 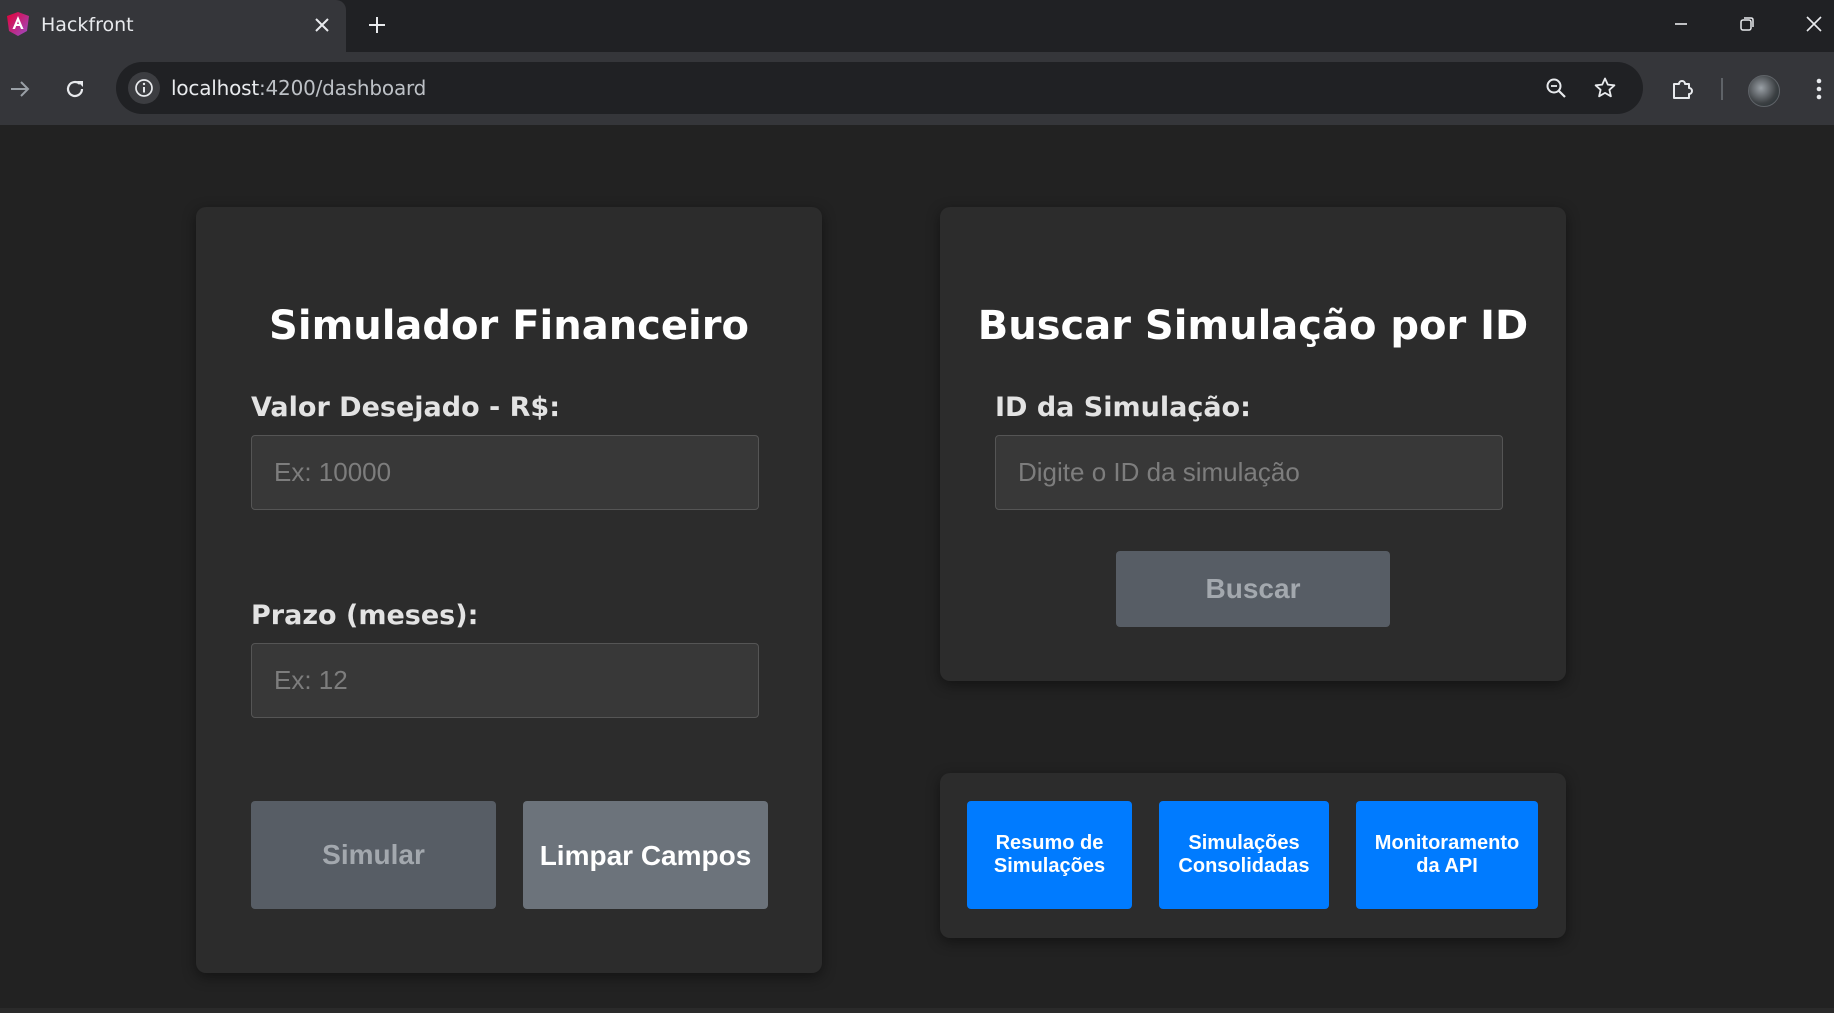 I want to click on url-text: localhost:4200/dashboard, so click(x=298, y=88).